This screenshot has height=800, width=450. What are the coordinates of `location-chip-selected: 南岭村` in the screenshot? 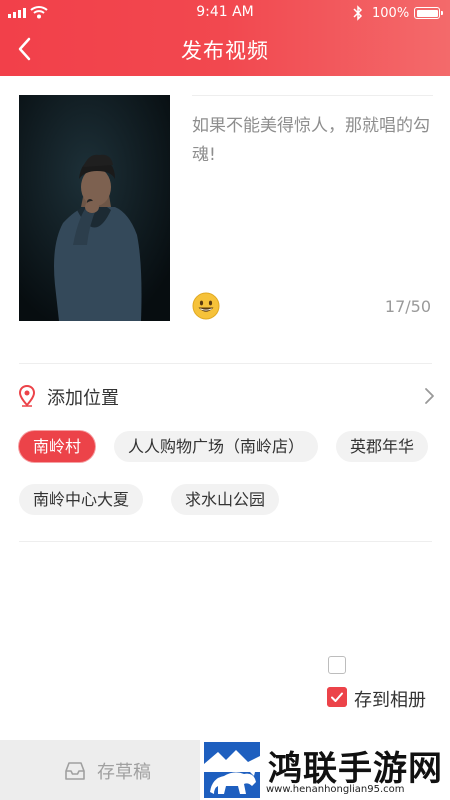 It's located at (57, 446).